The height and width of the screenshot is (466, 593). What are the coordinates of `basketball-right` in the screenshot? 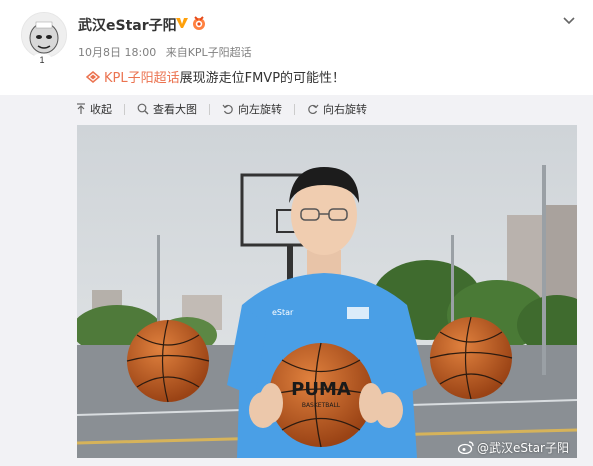 It's located at (471, 358).